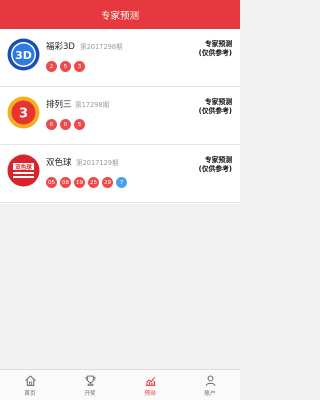 The image size is (320, 400). I want to click on shuangseqiu-logo: 双色球, so click(23, 170).